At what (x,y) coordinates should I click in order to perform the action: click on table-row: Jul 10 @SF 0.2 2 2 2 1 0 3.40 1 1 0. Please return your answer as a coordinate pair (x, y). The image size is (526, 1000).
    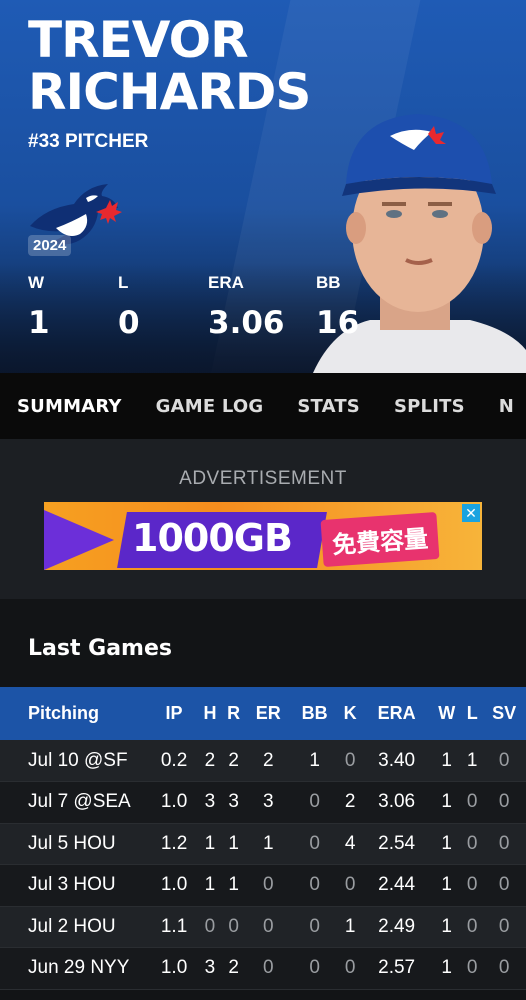
    Looking at the image, I should click on (263, 761).